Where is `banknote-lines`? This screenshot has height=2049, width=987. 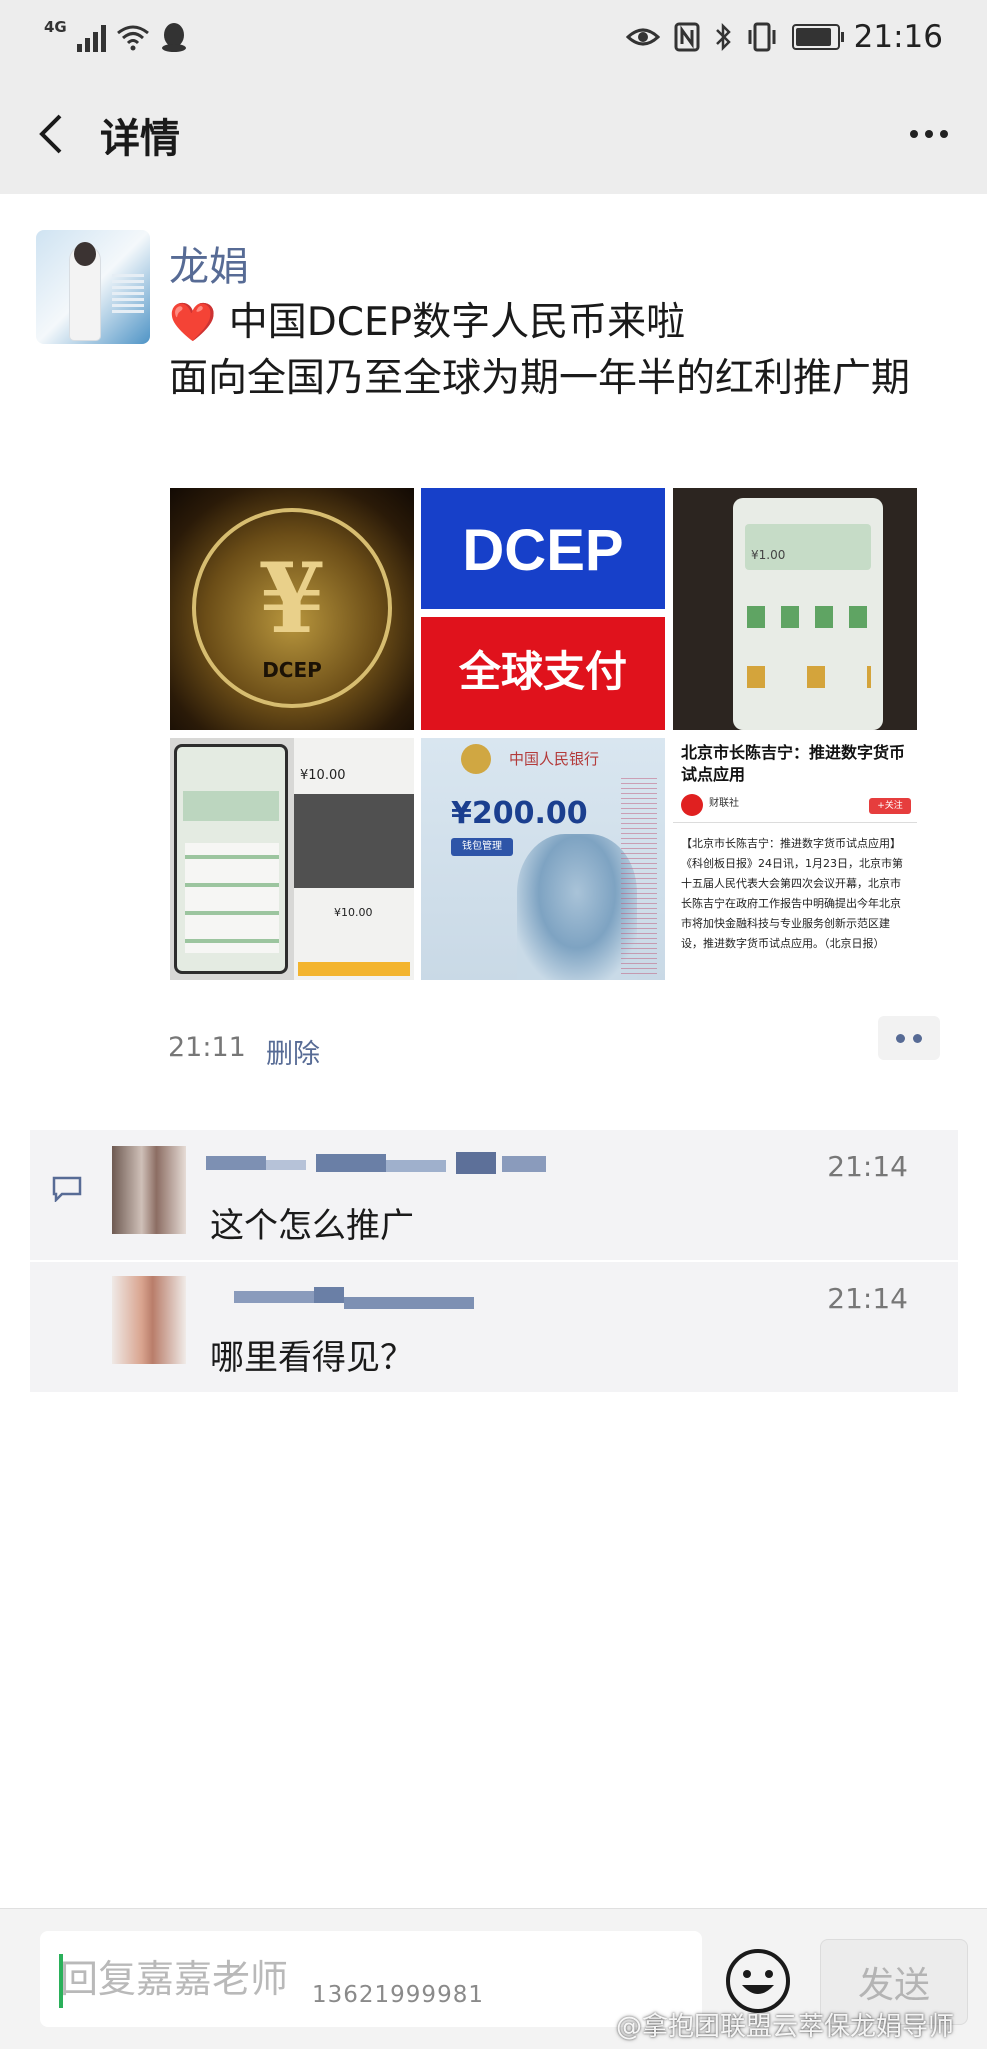
banknote-lines is located at coordinates (639, 878).